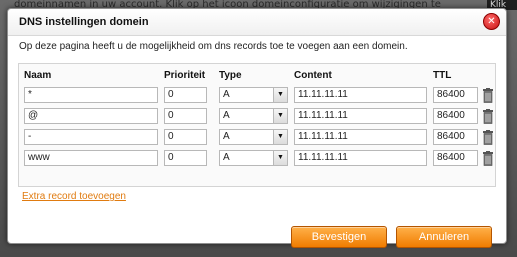 This screenshot has height=257, width=517. I want to click on confirm-button: Bevestigen, so click(339, 237).